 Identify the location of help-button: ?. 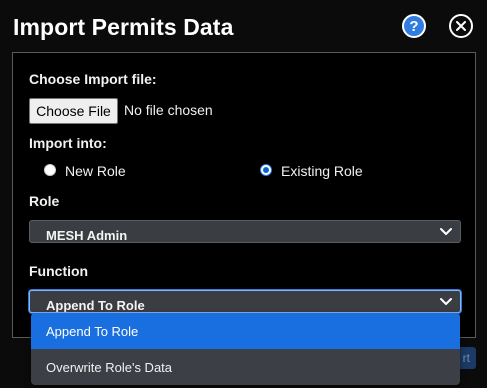
(414, 26).